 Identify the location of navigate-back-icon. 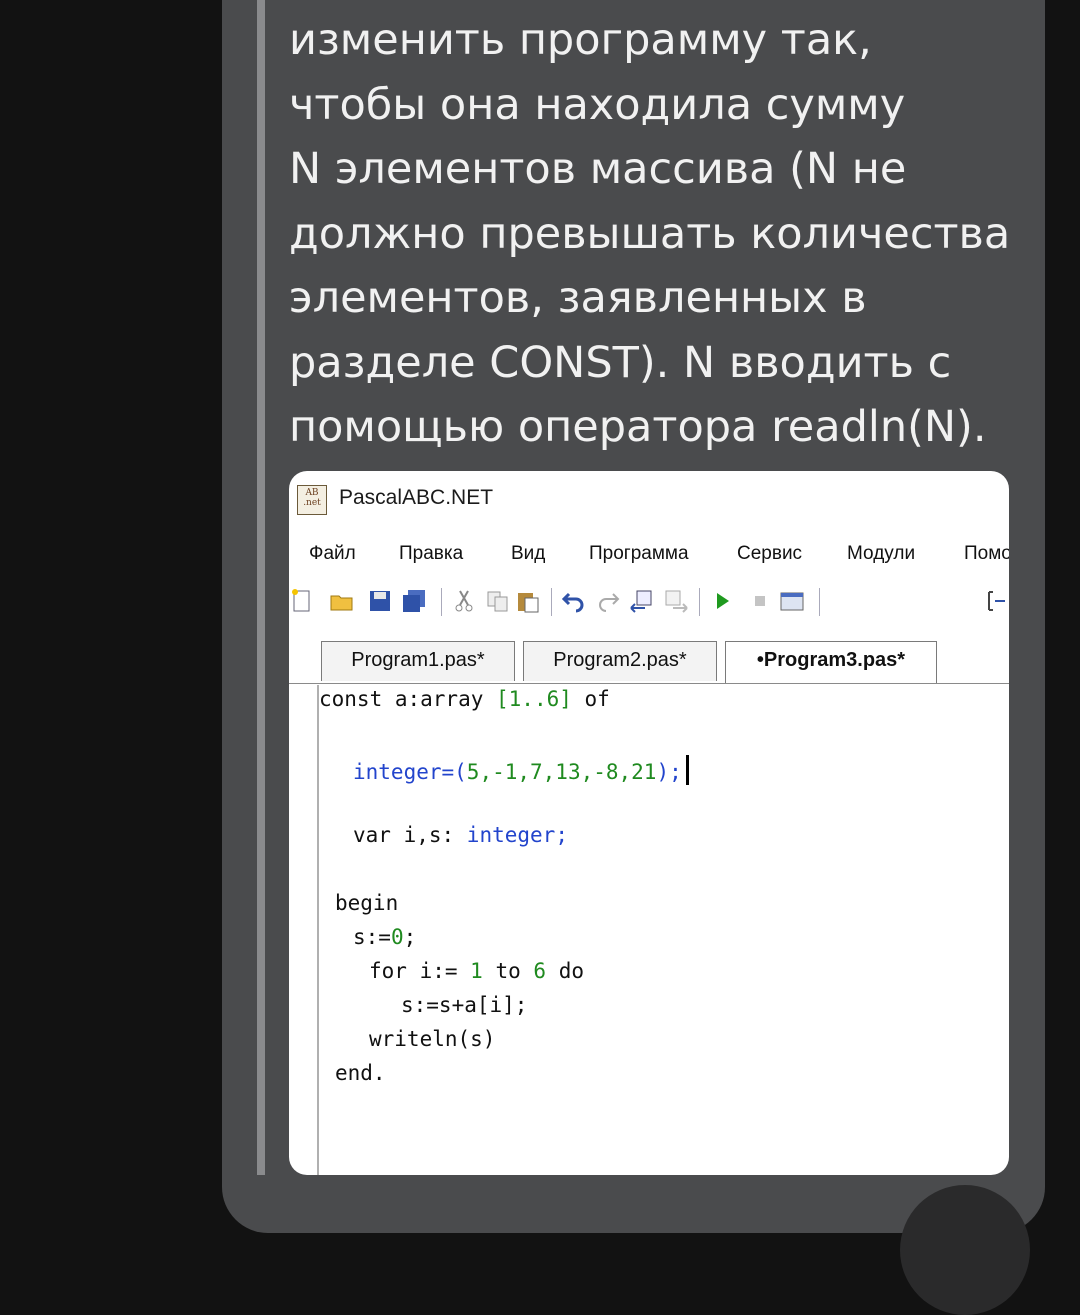
(642, 601).